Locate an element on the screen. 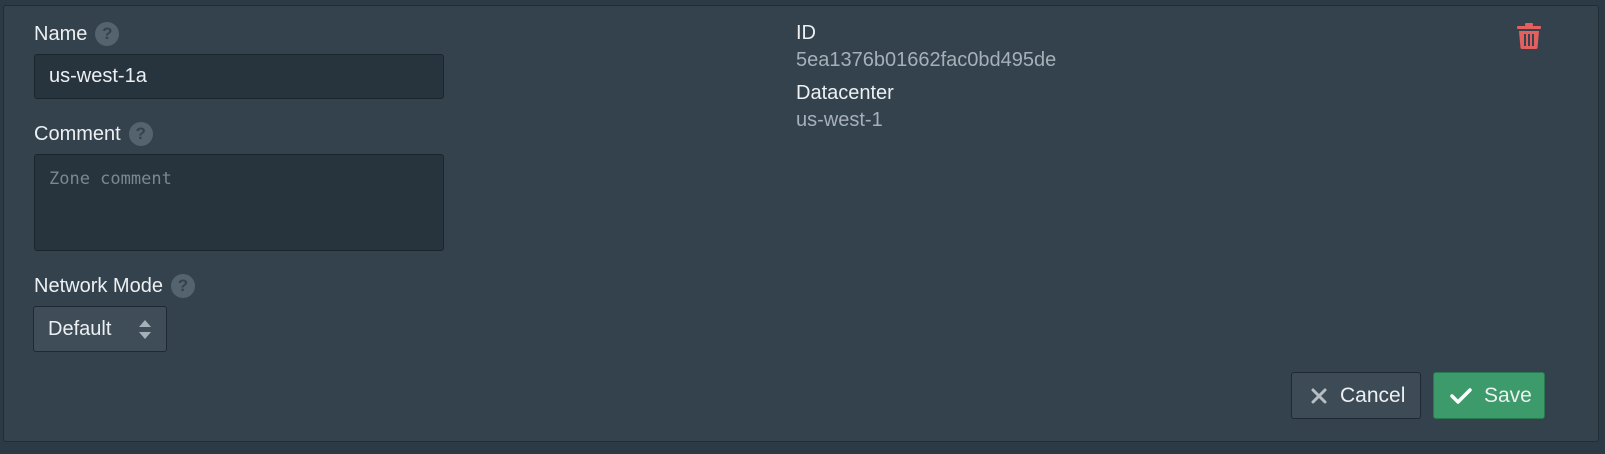  comment-help-icon: ? is located at coordinates (140, 134).